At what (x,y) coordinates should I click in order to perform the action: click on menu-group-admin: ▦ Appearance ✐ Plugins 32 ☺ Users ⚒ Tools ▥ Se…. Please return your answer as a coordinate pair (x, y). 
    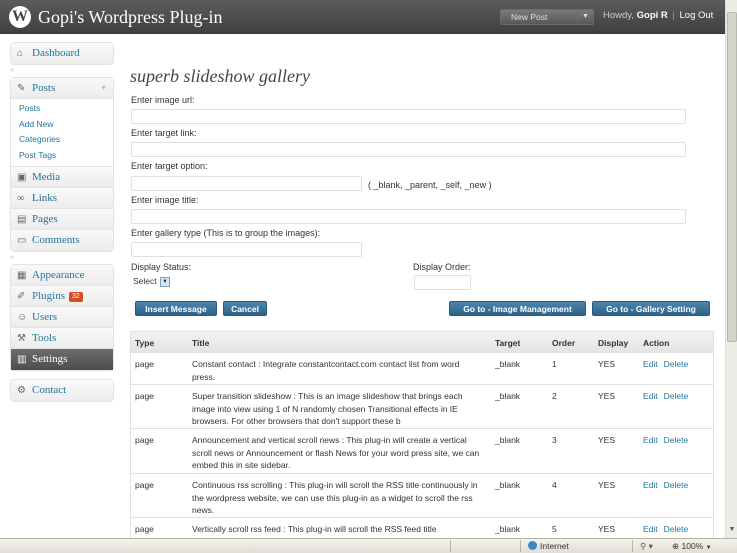
    Looking at the image, I should click on (62, 317).